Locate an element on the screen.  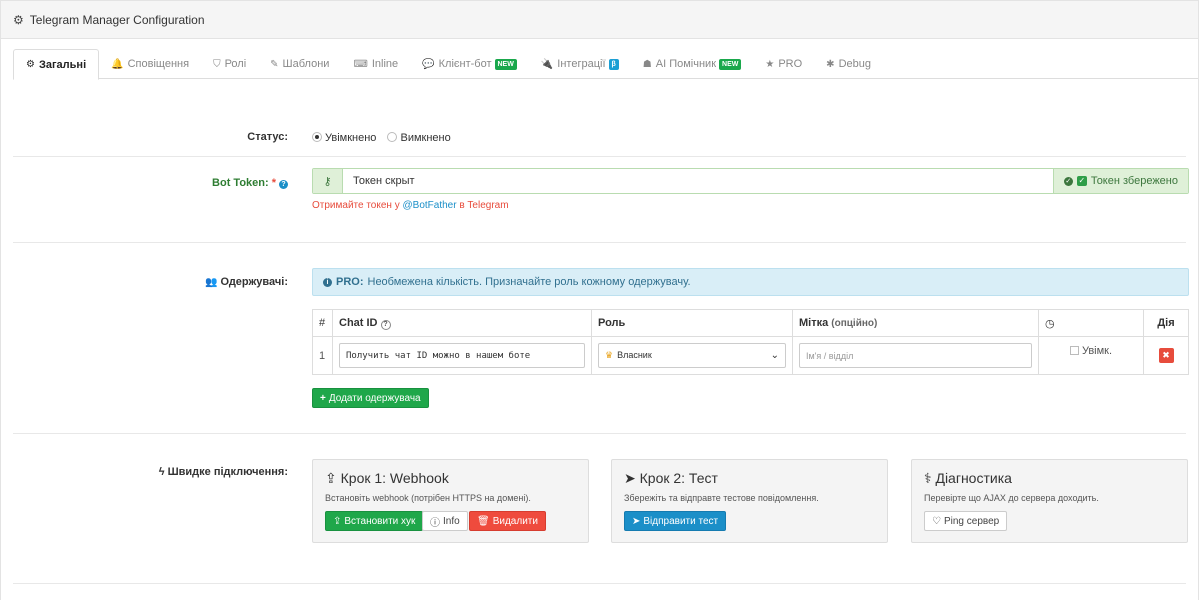
tab-label: Клієнт-бот is located at coordinates (465, 64).